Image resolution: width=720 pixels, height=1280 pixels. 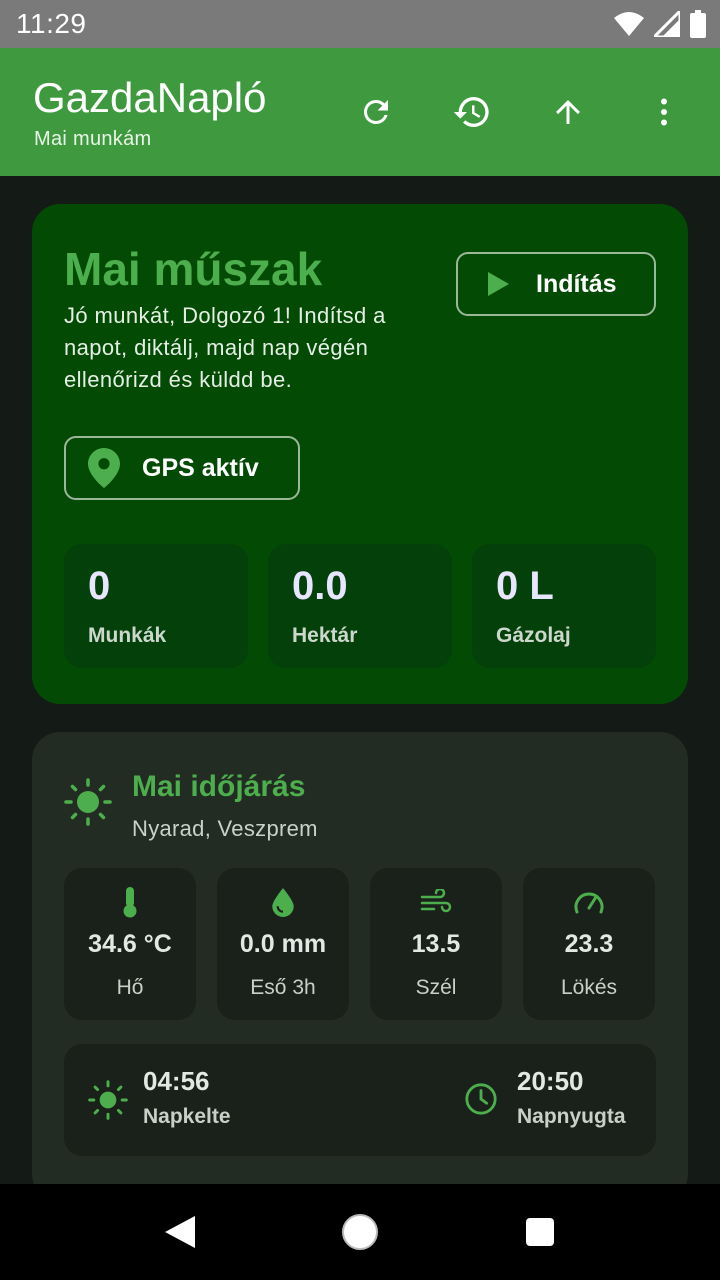 What do you see at coordinates (127, 635) in the screenshot?
I see `stat-label: Munkák` at bounding box center [127, 635].